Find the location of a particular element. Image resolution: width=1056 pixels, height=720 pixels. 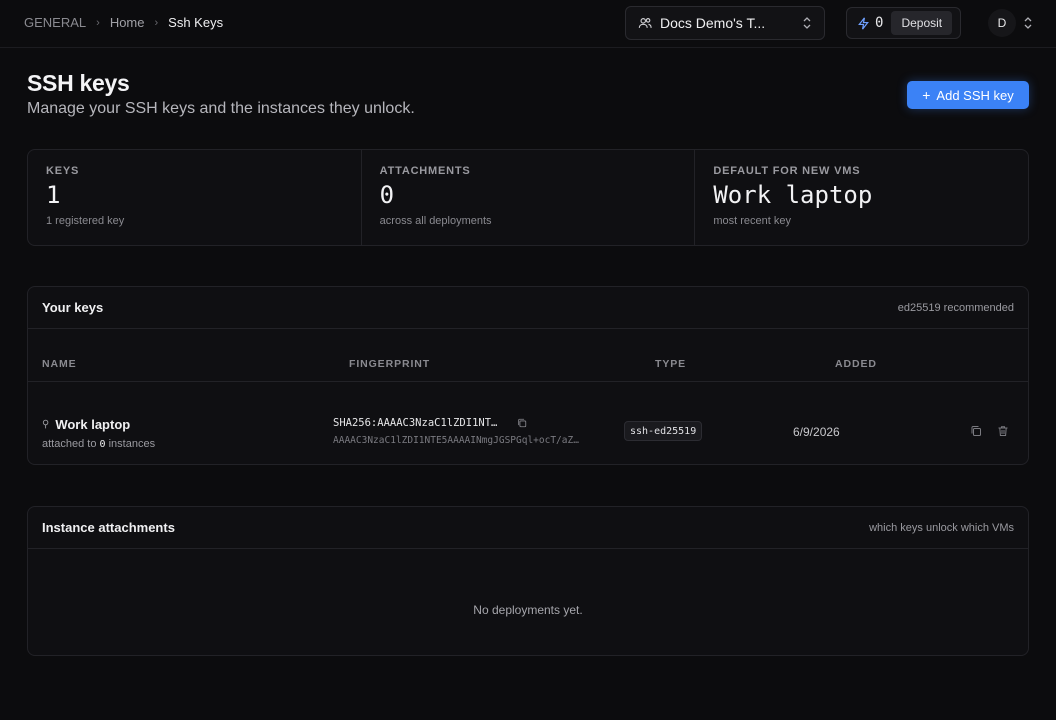

add-ssh-key-button: + Add SSH key is located at coordinates (968, 95).